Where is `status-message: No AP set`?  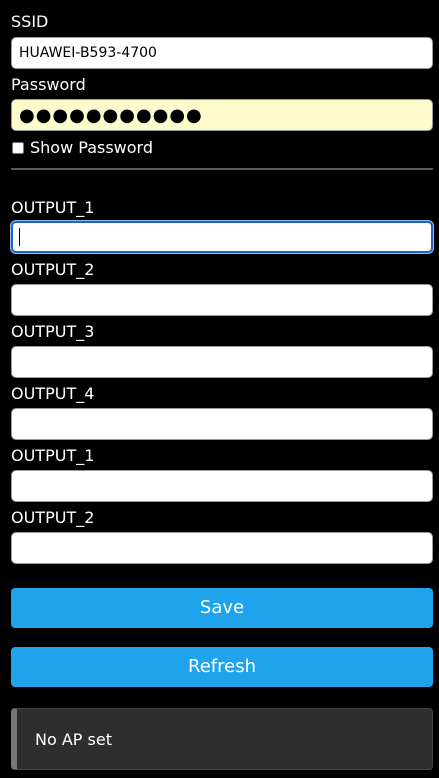
status-message: No AP set is located at coordinates (73, 739).